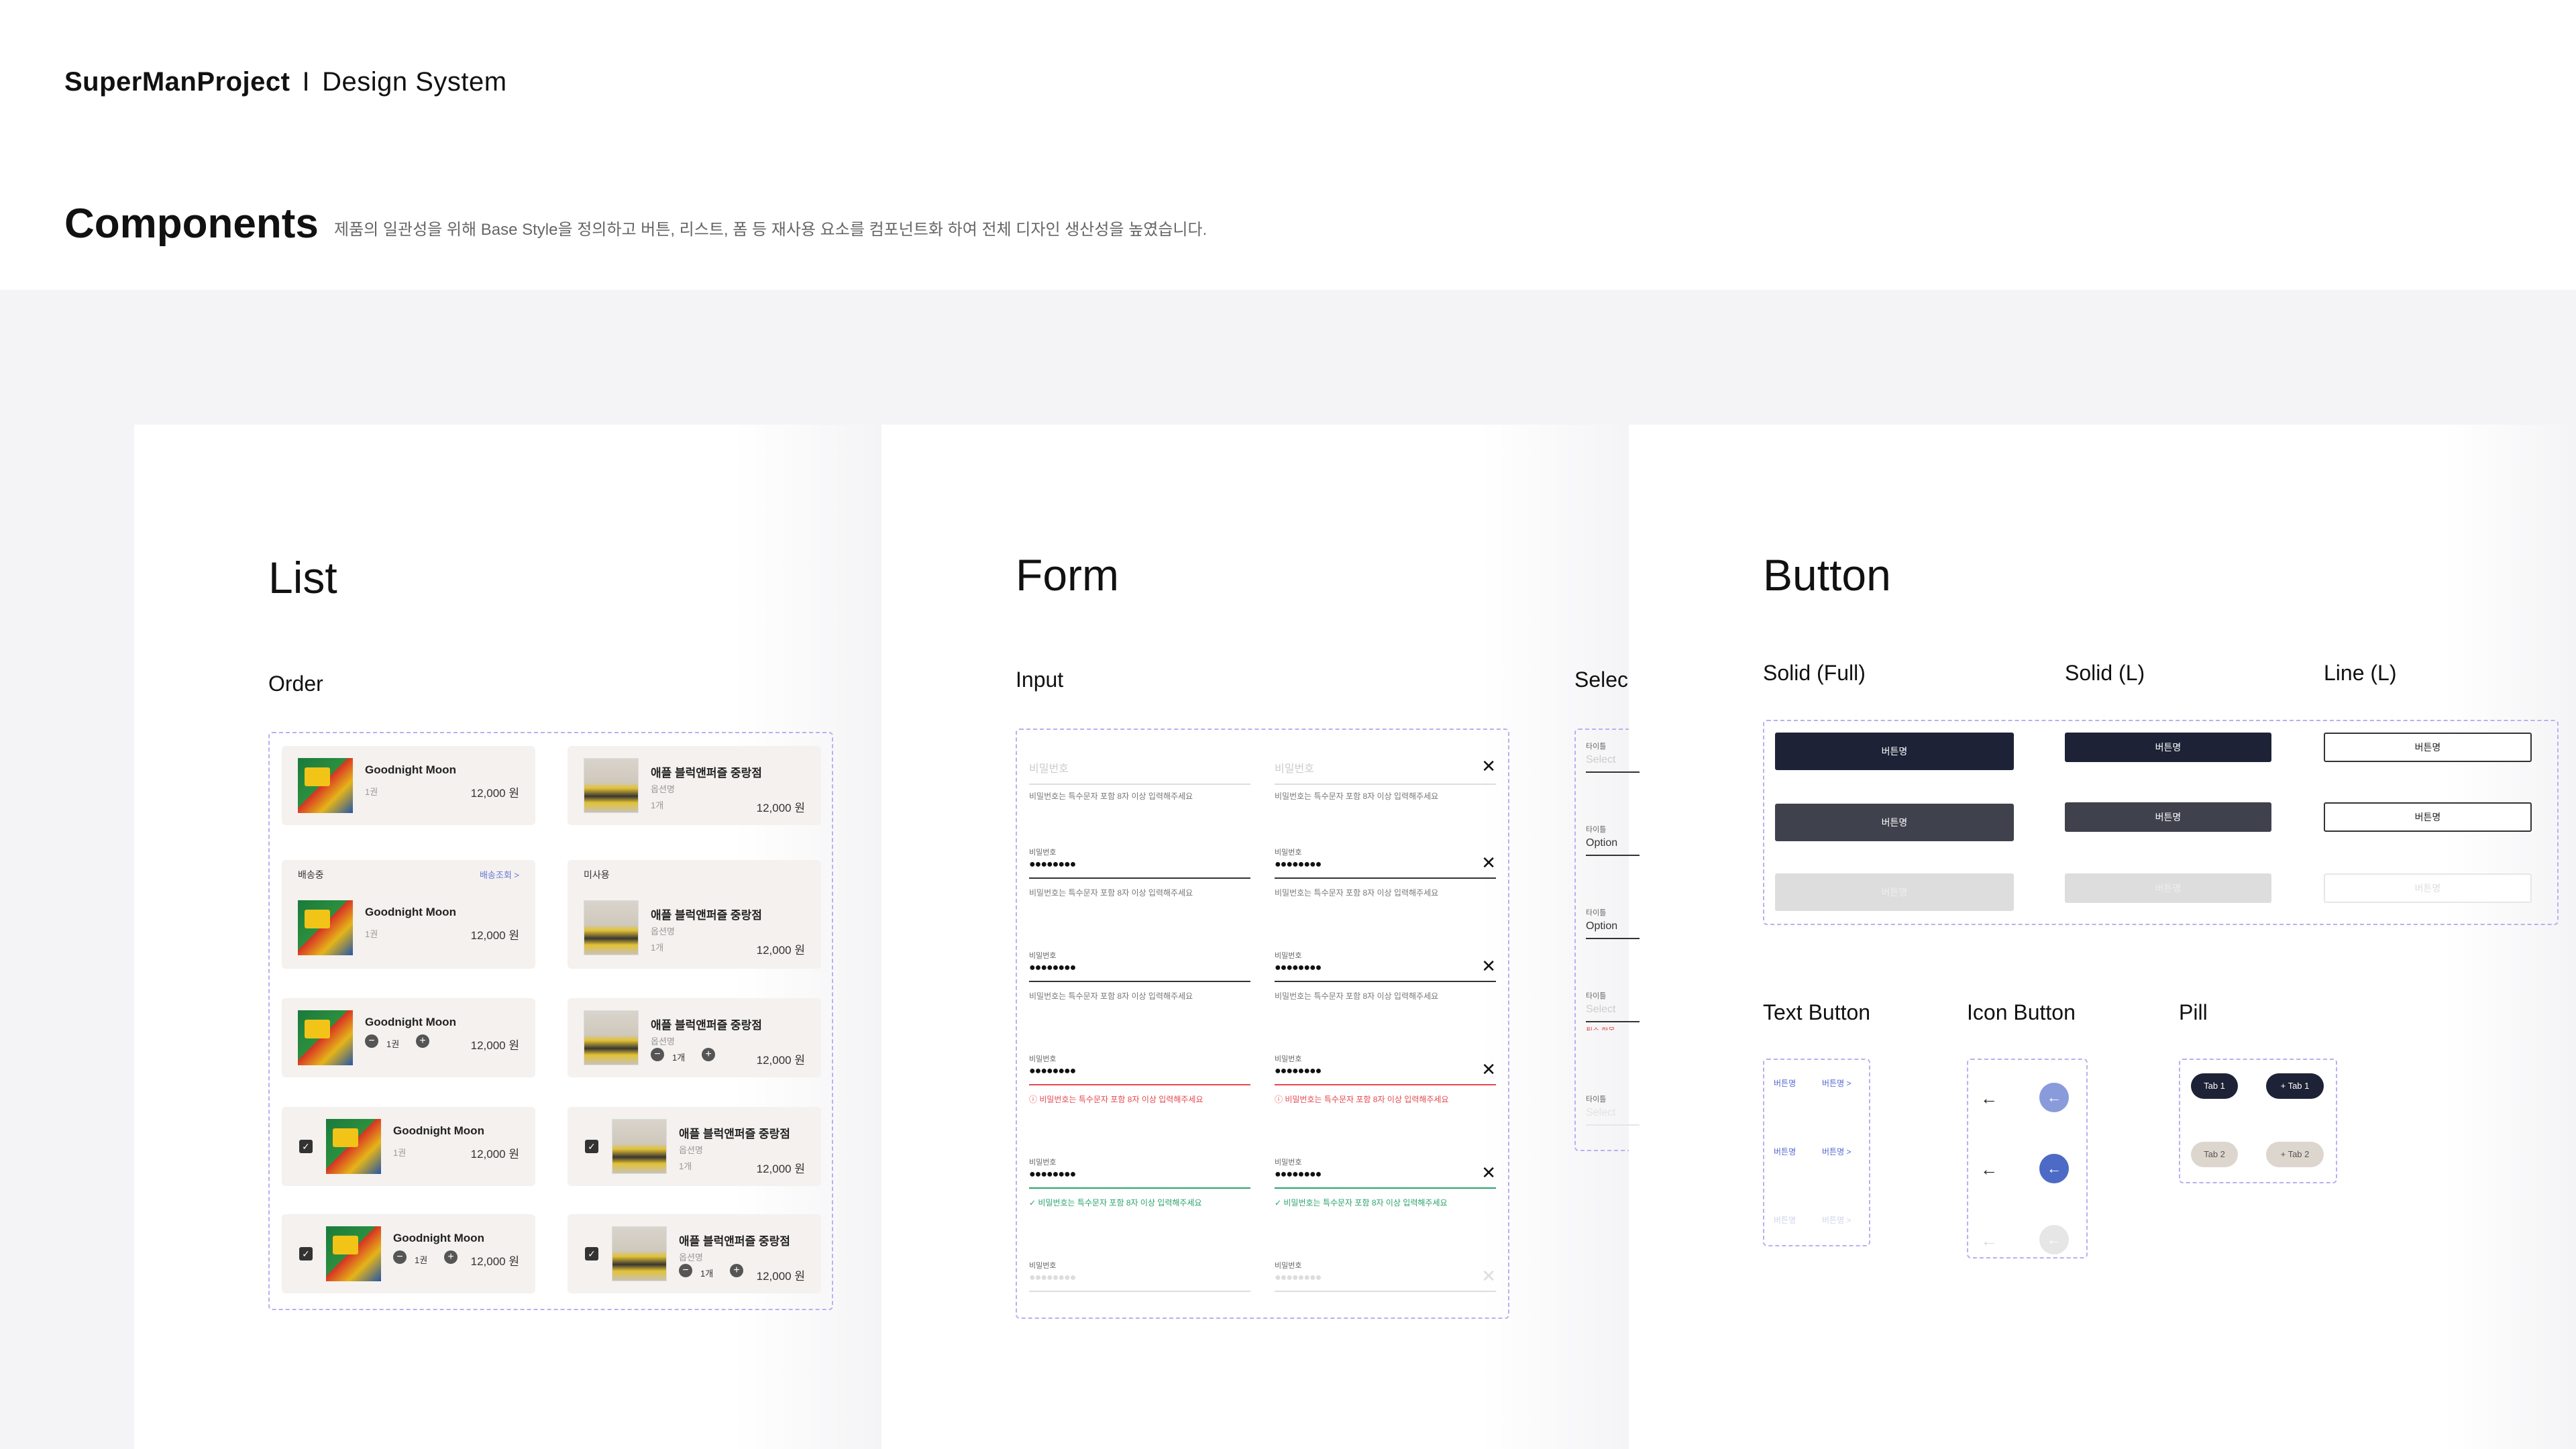 The width and height of the screenshot is (2576, 1449). I want to click on list-card: ✓ 애플 블럭앤퍼즐 중랑점 옵션명 1개 12,000 원, so click(694, 1146).